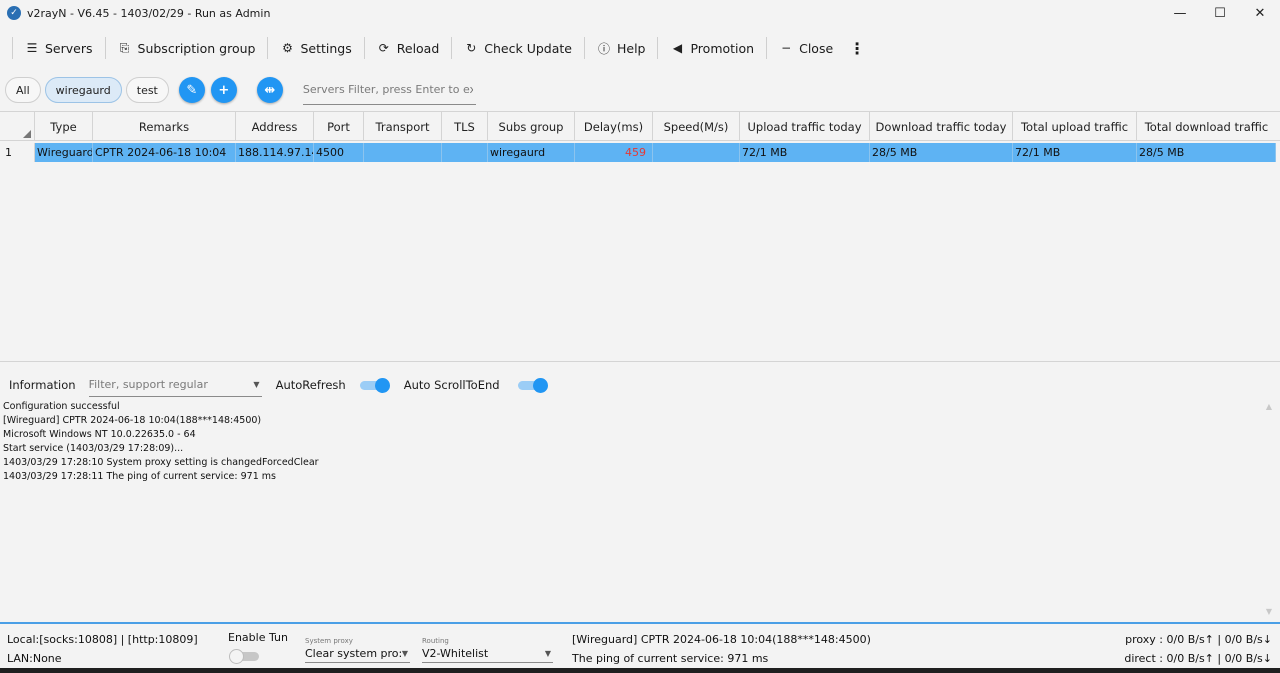 The width and height of the screenshot is (1280, 673). What do you see at coordinates (196, 48) in the screenshot?
I see `subscription-group-label: Subscription group` at bounding box center [196, 48].